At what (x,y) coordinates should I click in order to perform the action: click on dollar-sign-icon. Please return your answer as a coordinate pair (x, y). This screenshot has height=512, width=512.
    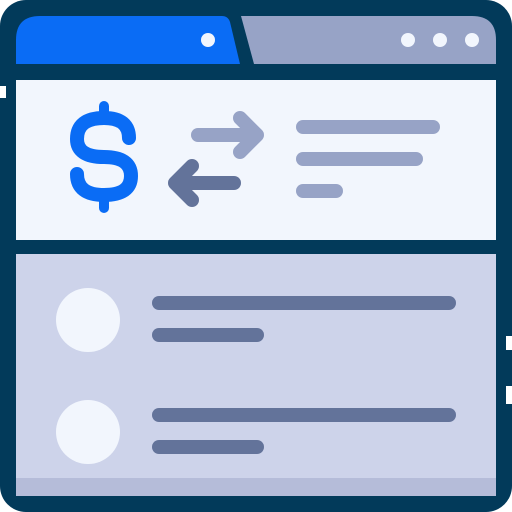
    Looking at the image, I should click on (104, 157).